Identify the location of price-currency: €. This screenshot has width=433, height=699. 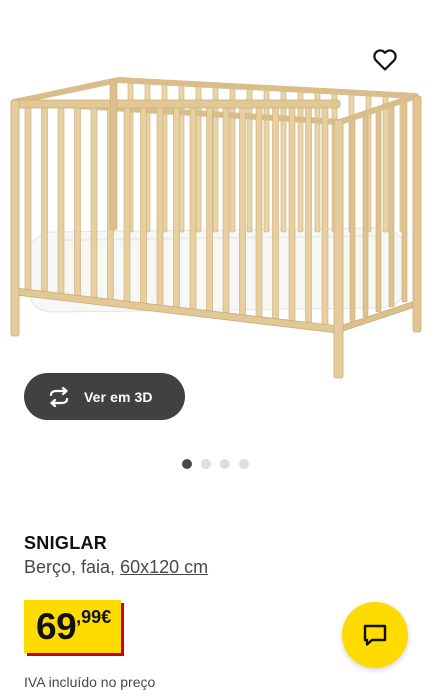
(106, 617).